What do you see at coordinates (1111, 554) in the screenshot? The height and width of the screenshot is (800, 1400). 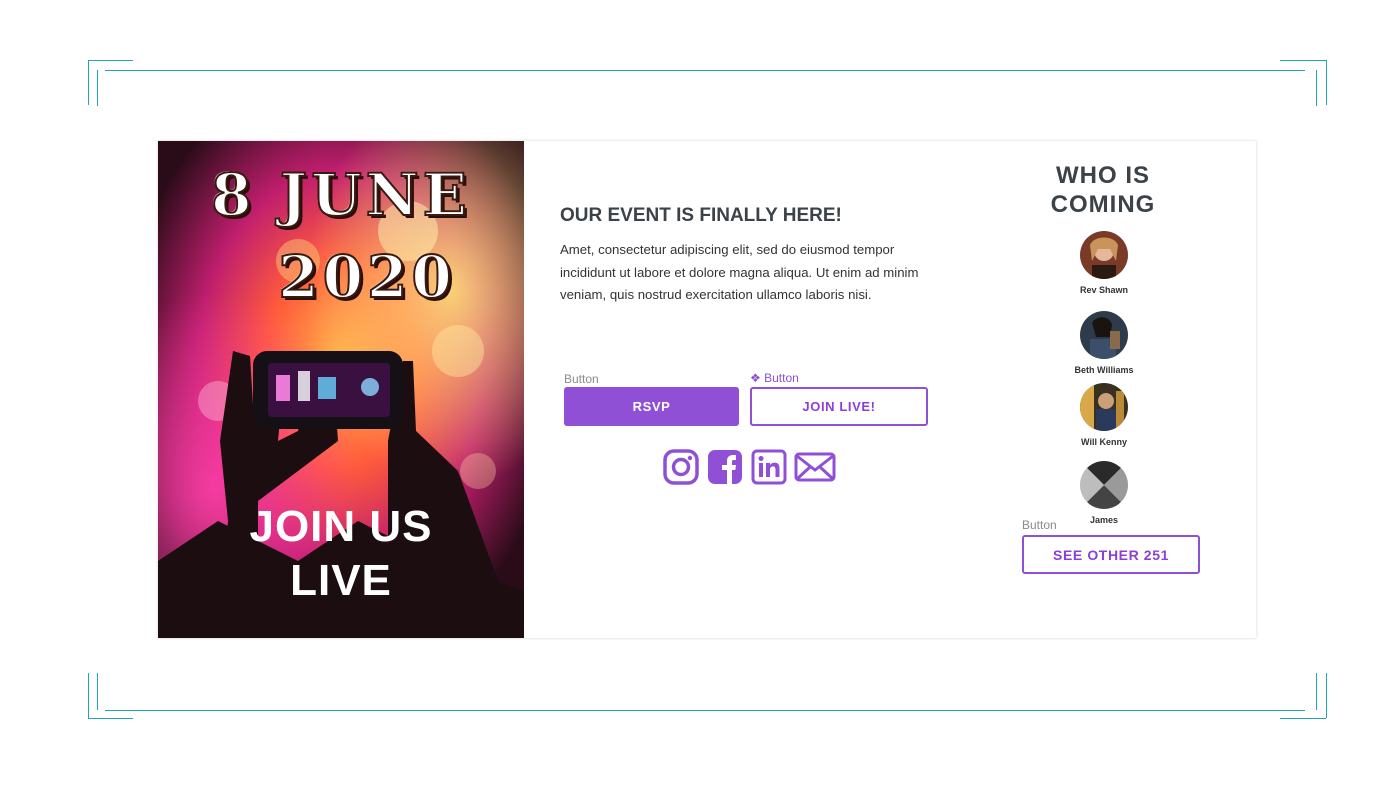 I see `see-other-attendees-button: SEE OTHER 251` at bounding box center [1111, 554].